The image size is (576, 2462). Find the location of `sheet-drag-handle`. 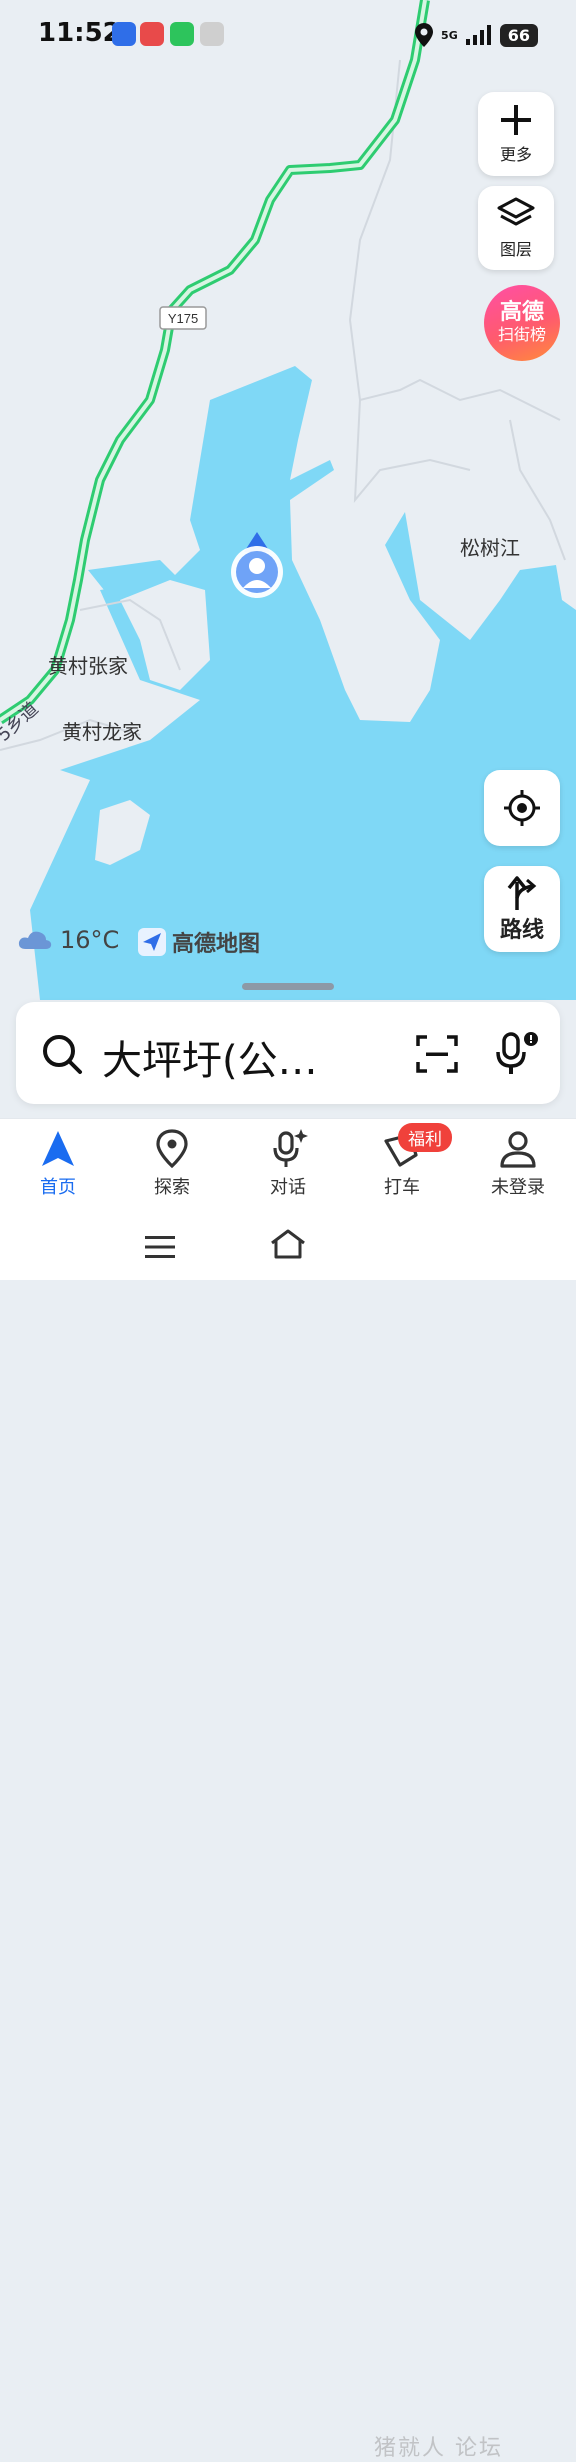

sheet-drag-handle is located at coordinates (288, 986).